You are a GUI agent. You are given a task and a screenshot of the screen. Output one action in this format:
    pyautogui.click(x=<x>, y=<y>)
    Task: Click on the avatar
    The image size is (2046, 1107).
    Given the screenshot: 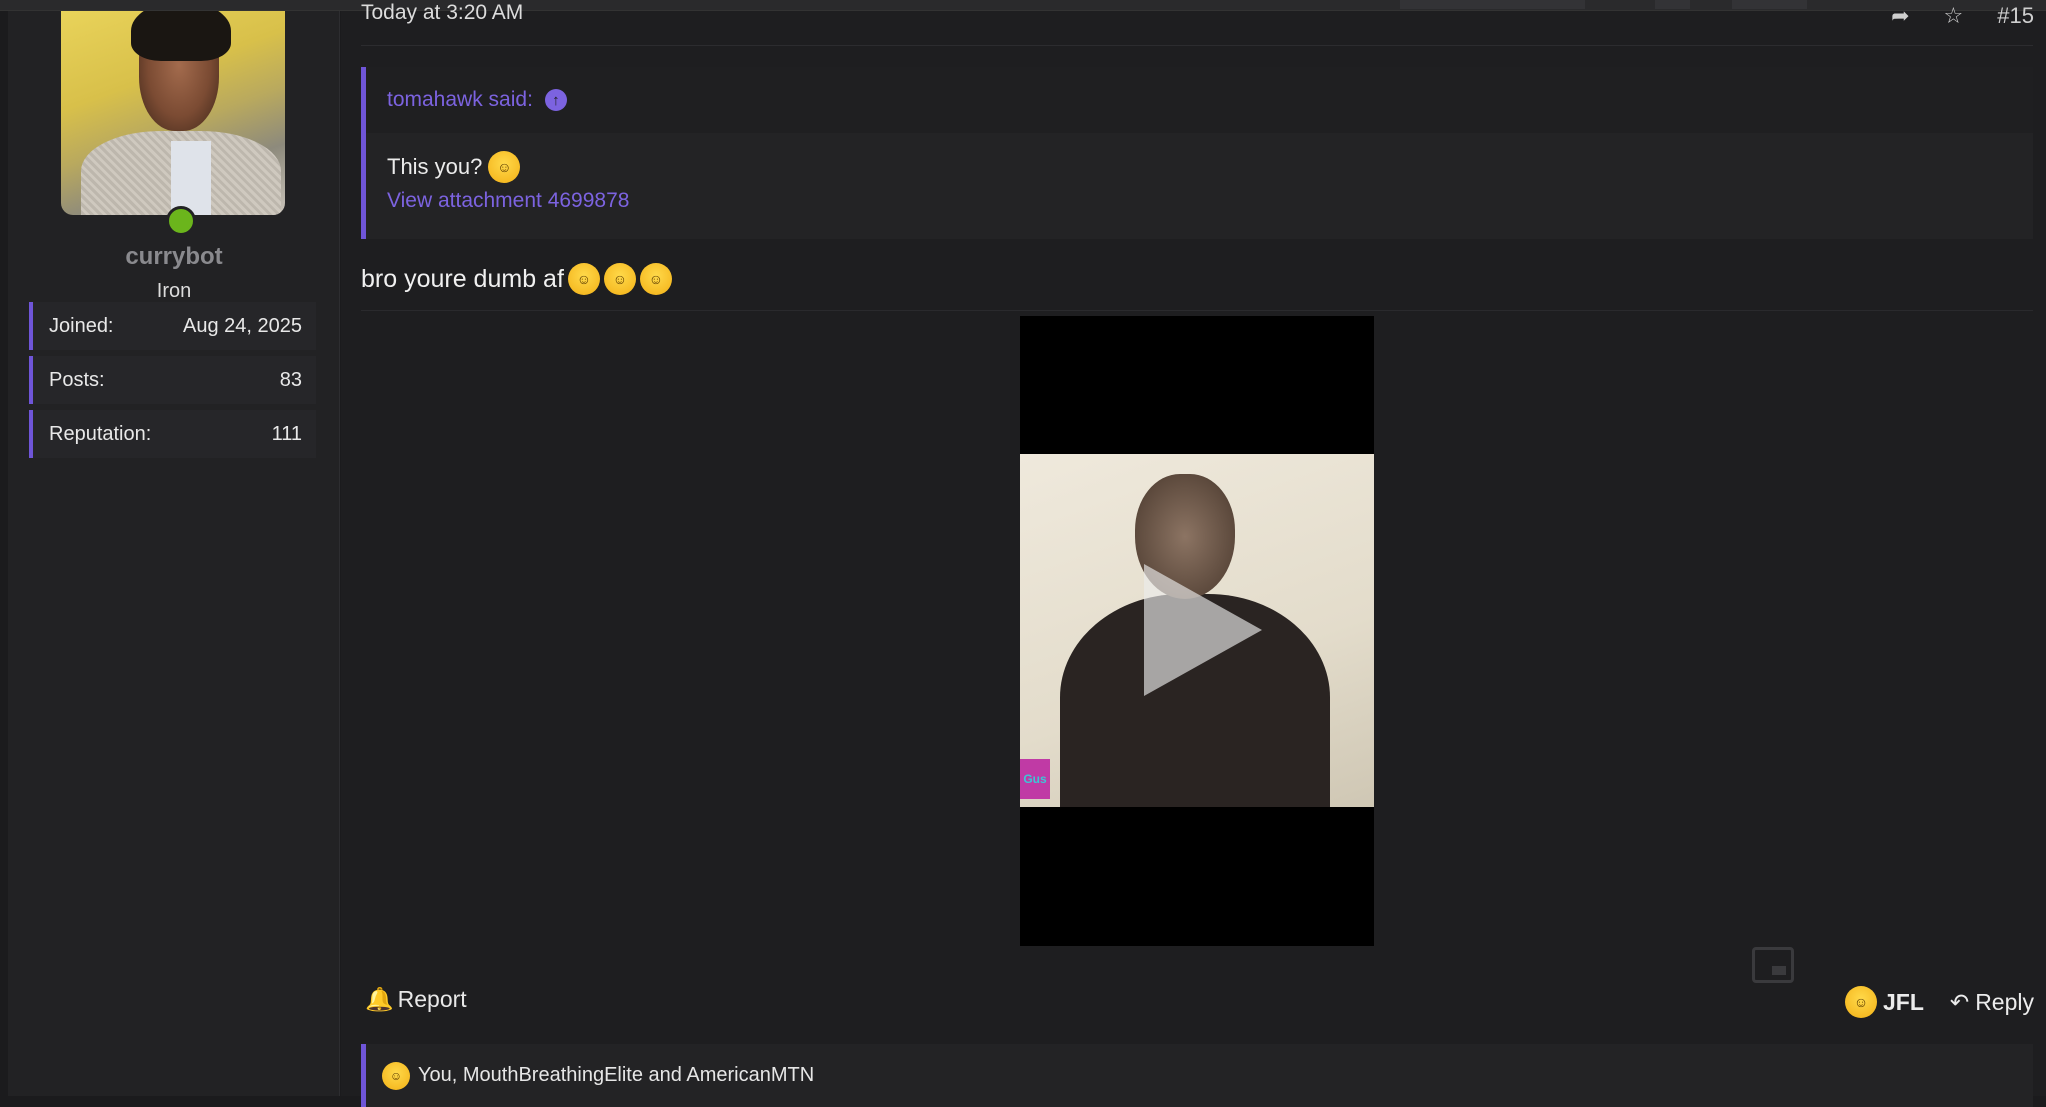 What is the action you would take?
    pyautogui.click(x=173, y=113)
    